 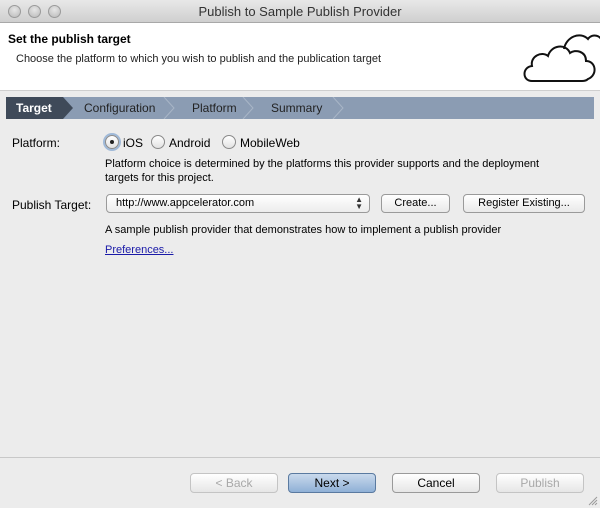 I want to click on step-configuration: Configuration, so click(x=120, y=108).